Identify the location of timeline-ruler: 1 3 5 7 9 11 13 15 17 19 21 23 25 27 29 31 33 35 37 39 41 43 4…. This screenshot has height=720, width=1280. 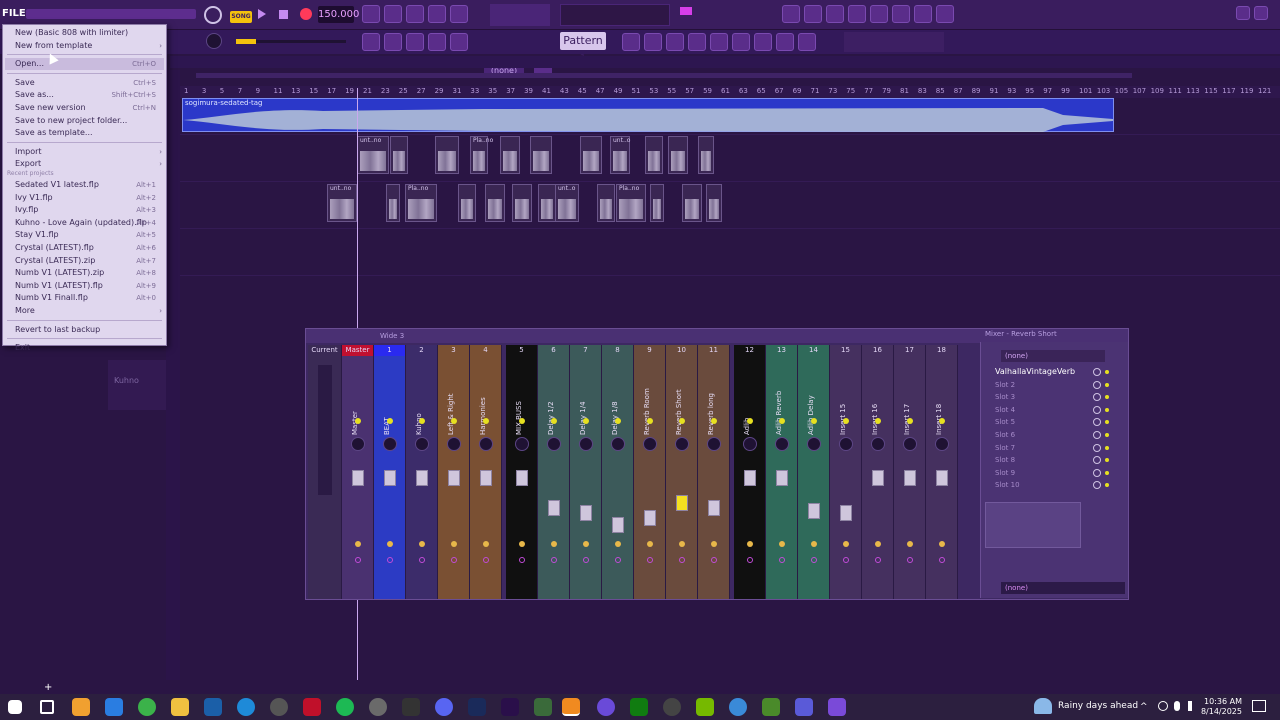
(730, 92).